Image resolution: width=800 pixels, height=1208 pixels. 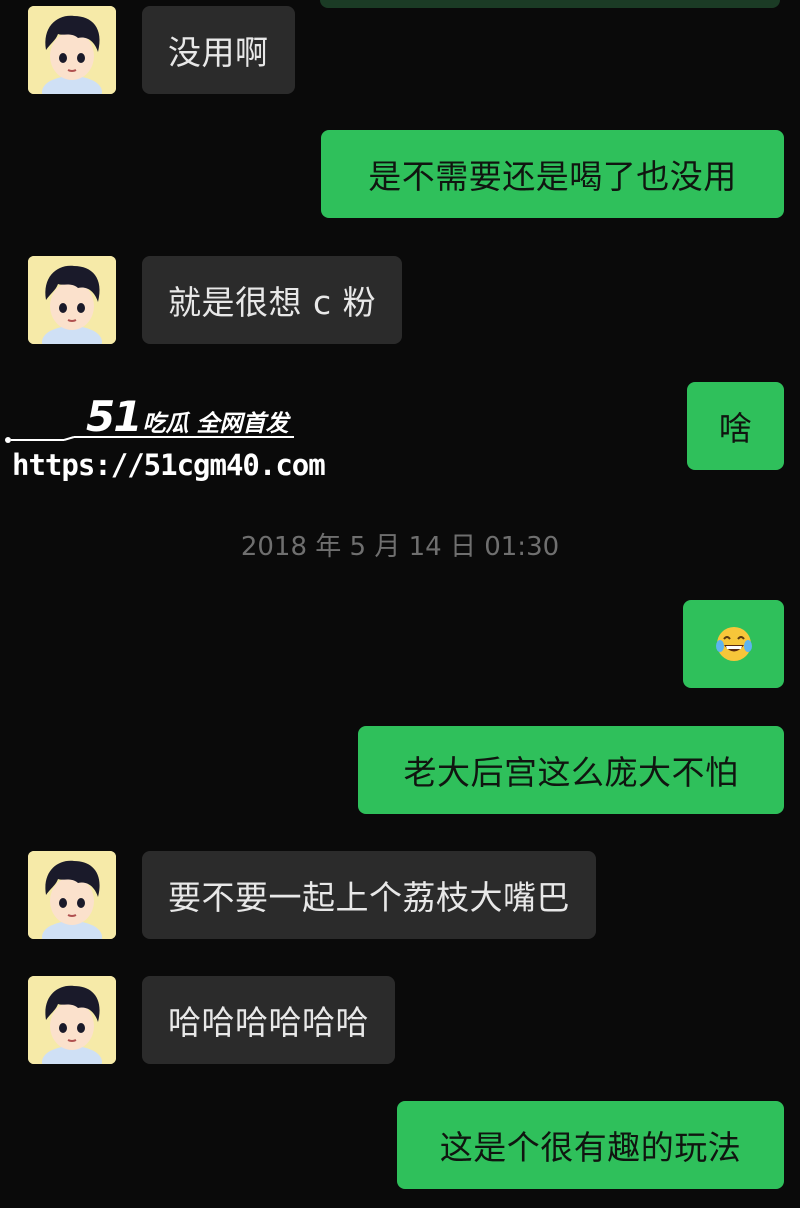 I want to click on incoming-message-bubble: 没用啊, so click(x=218, y=50).